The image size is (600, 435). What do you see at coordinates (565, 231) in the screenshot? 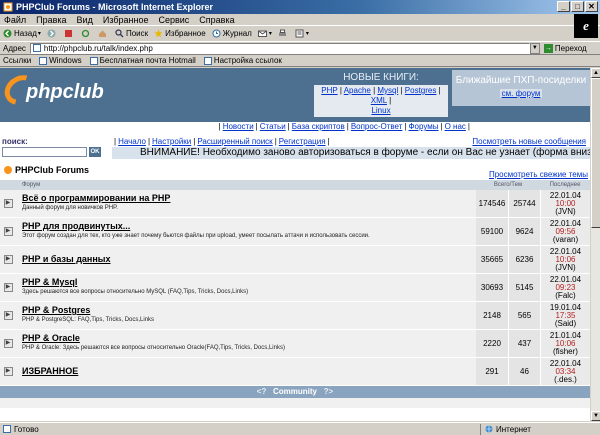
I see `last-post: 22.01.04 09:56 (varan)` at bounding box center [565, 231].